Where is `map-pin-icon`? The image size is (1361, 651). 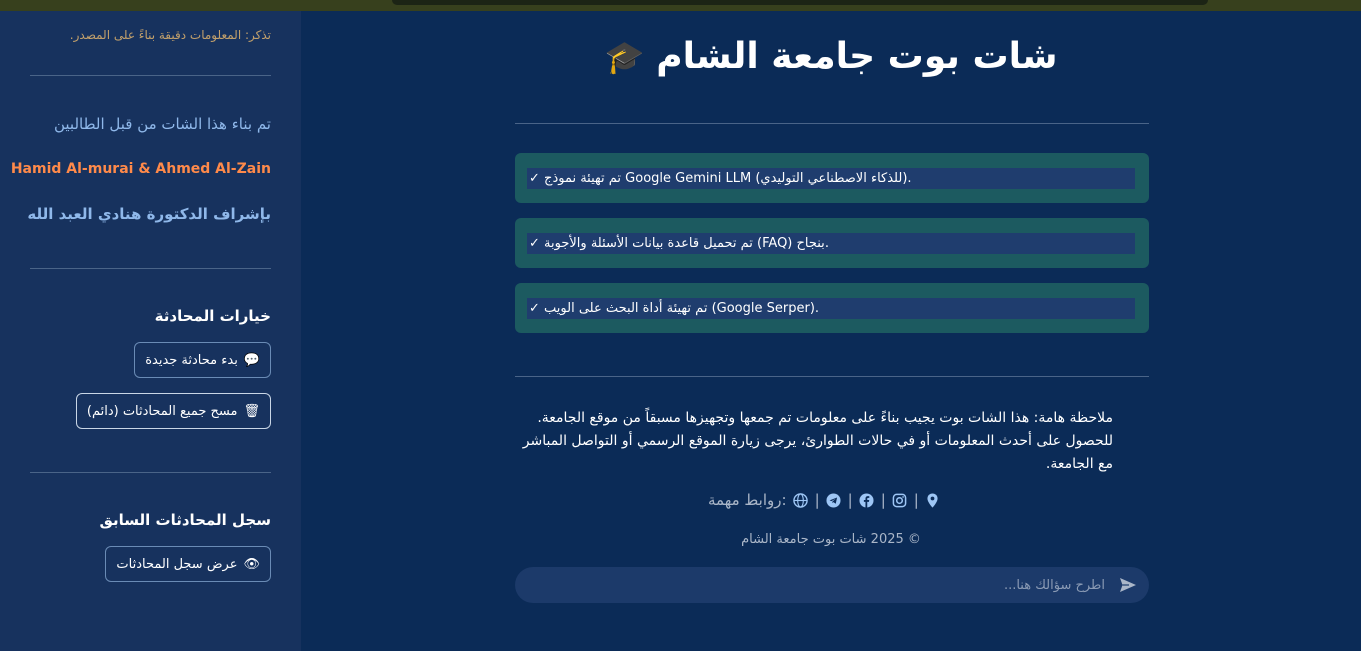
map-pin-icon is located at coordinates (933, 500).